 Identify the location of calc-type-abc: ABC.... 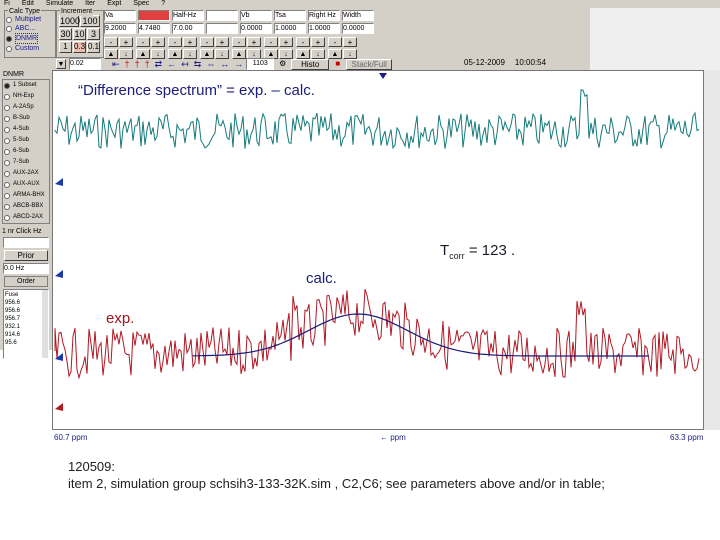
(30, 28).